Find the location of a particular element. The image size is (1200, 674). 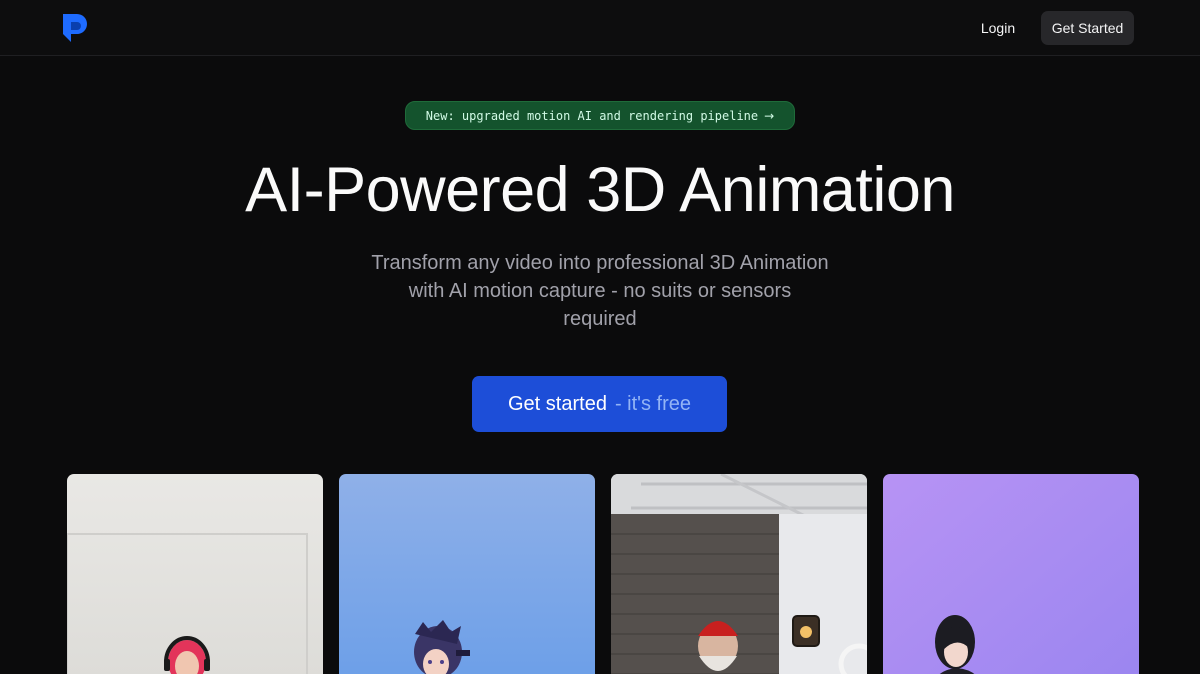

person-headphones-image is located at coordinates (195, 574).